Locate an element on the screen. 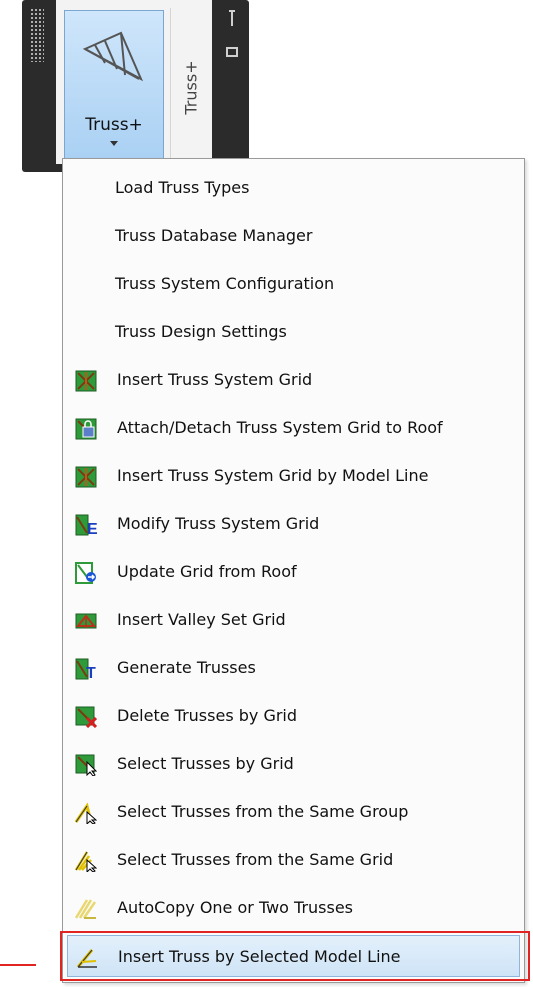 The image size is (533, 987). panel-grip-handle is located at coordinates (37, 35).